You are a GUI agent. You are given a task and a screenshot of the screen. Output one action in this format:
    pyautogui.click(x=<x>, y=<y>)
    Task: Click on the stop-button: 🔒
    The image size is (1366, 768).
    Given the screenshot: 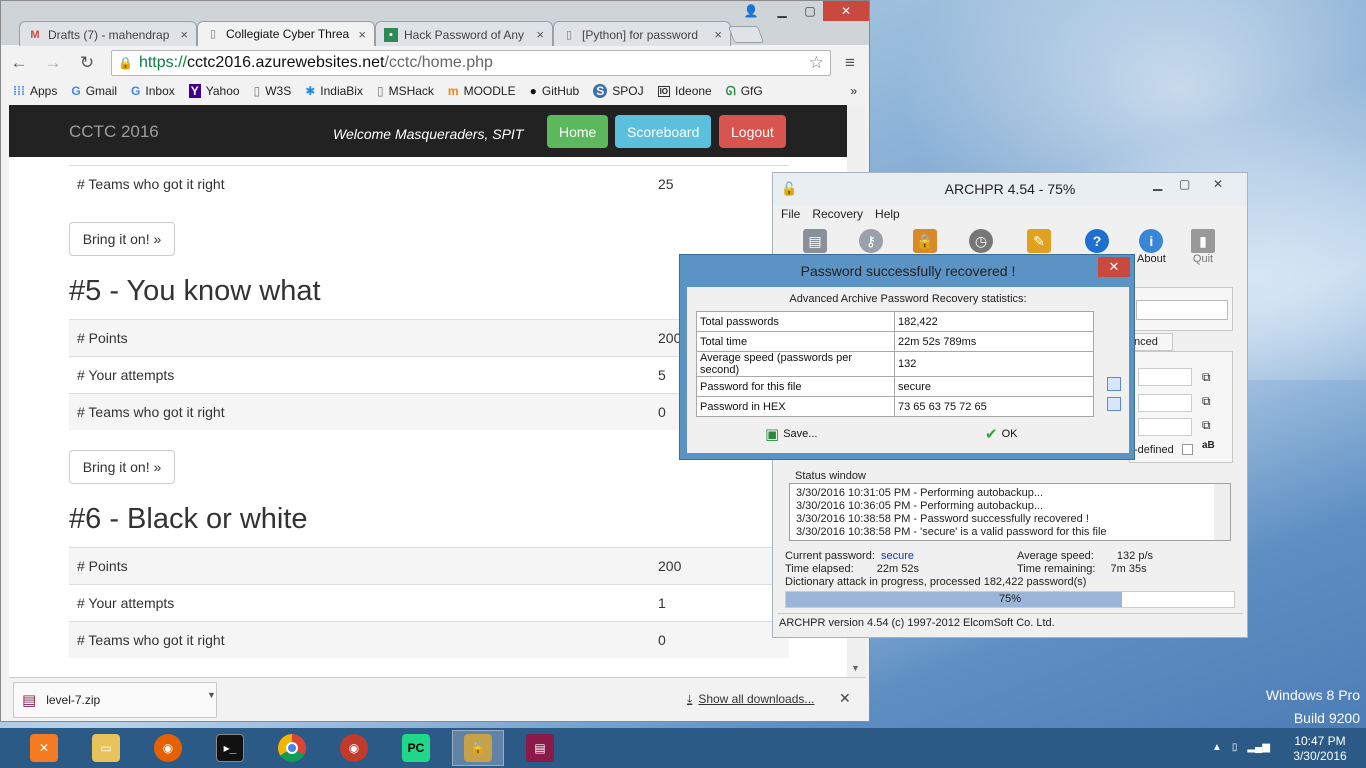 What is the action you would take?
    pyautogui.click(x=925, y=241)
    